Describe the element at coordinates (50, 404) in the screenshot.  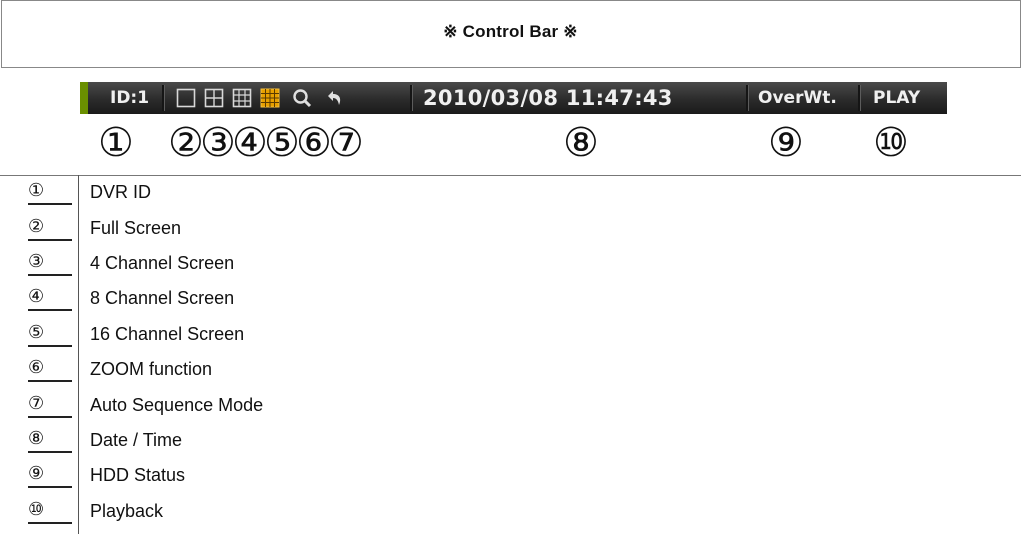
I see `legend-number: ⑦` at that location.